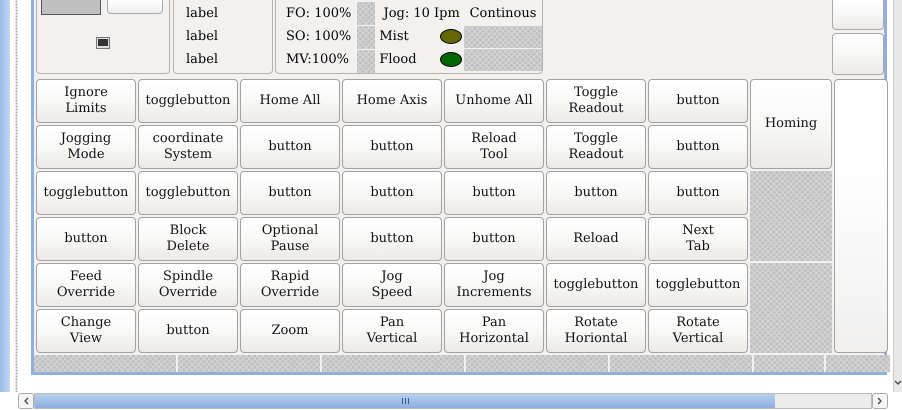 The image size is (902, 410). I want to click on grid-button: Ignore Limits, so click(86, 101).